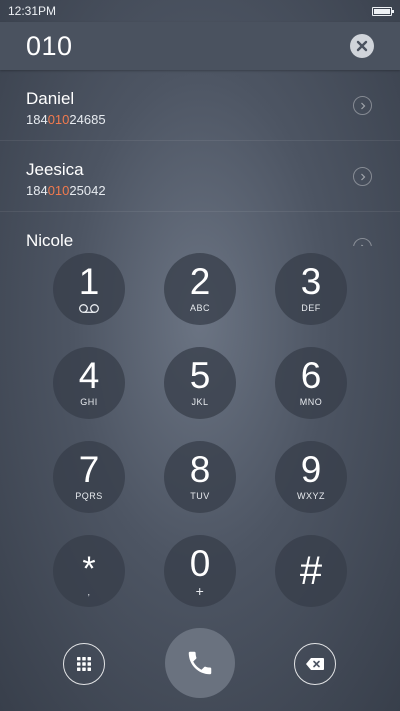 This screenshot has height=711, width=400. I want to click on key-6: 6 MNO, so click(311, 383).